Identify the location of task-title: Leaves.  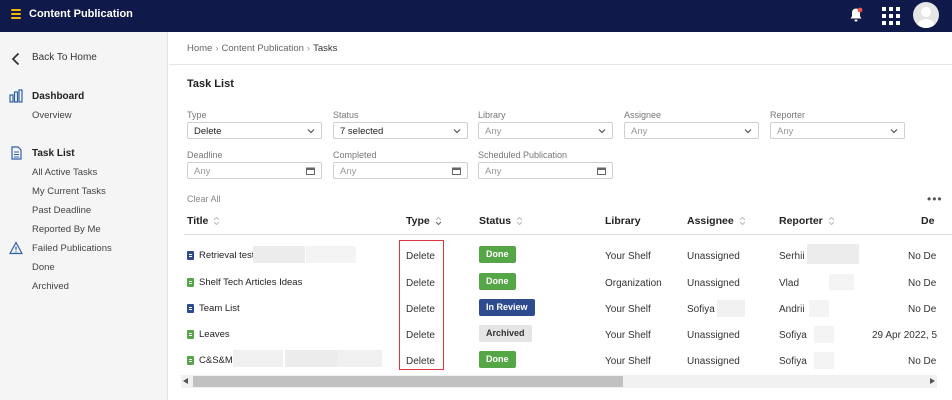
(214, 334).